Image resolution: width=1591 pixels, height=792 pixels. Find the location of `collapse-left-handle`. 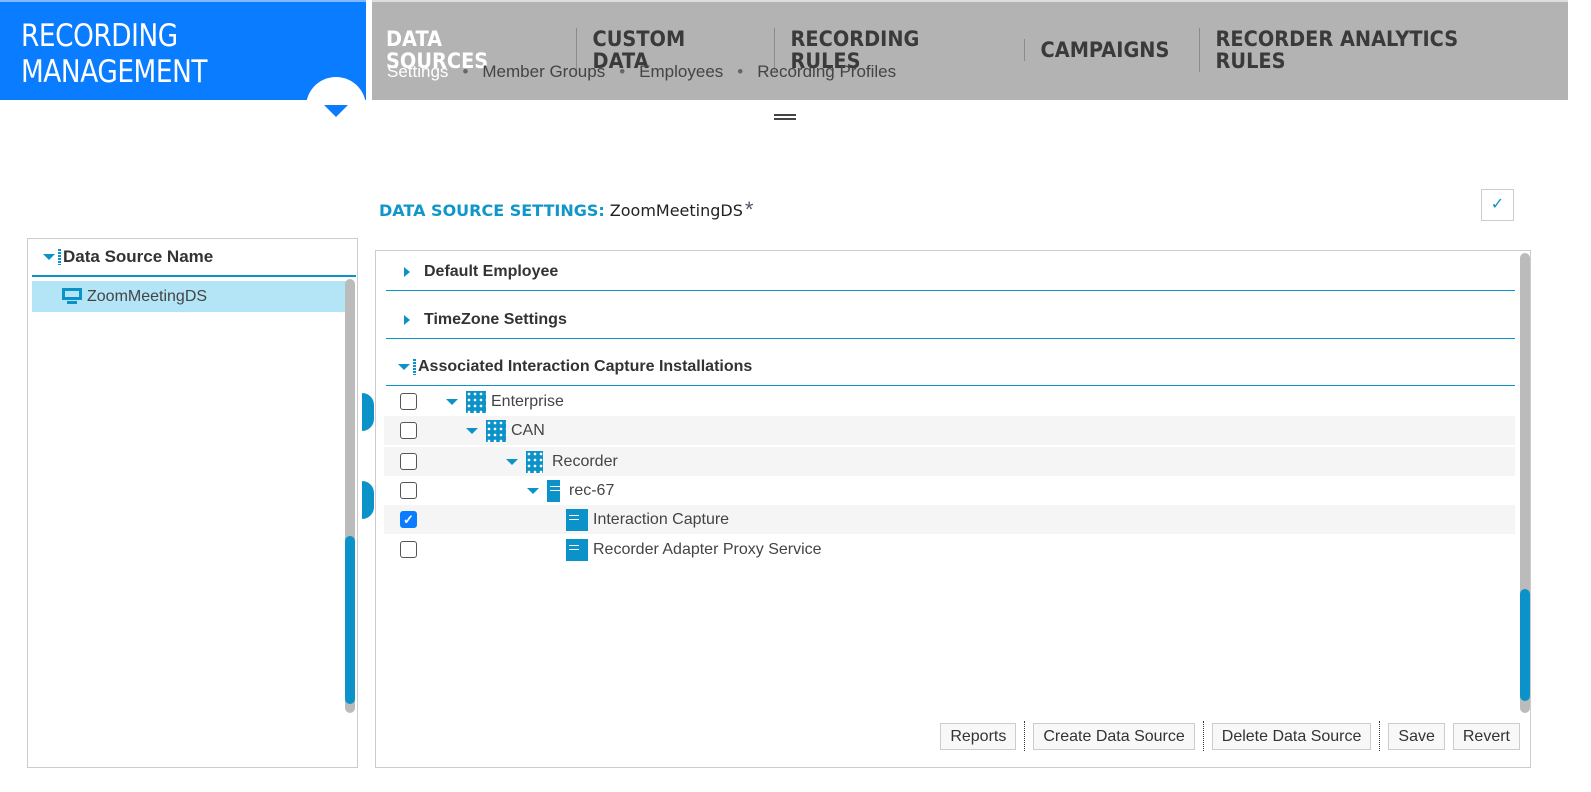

collapse-left-handle is located at coordinates (368, 412).